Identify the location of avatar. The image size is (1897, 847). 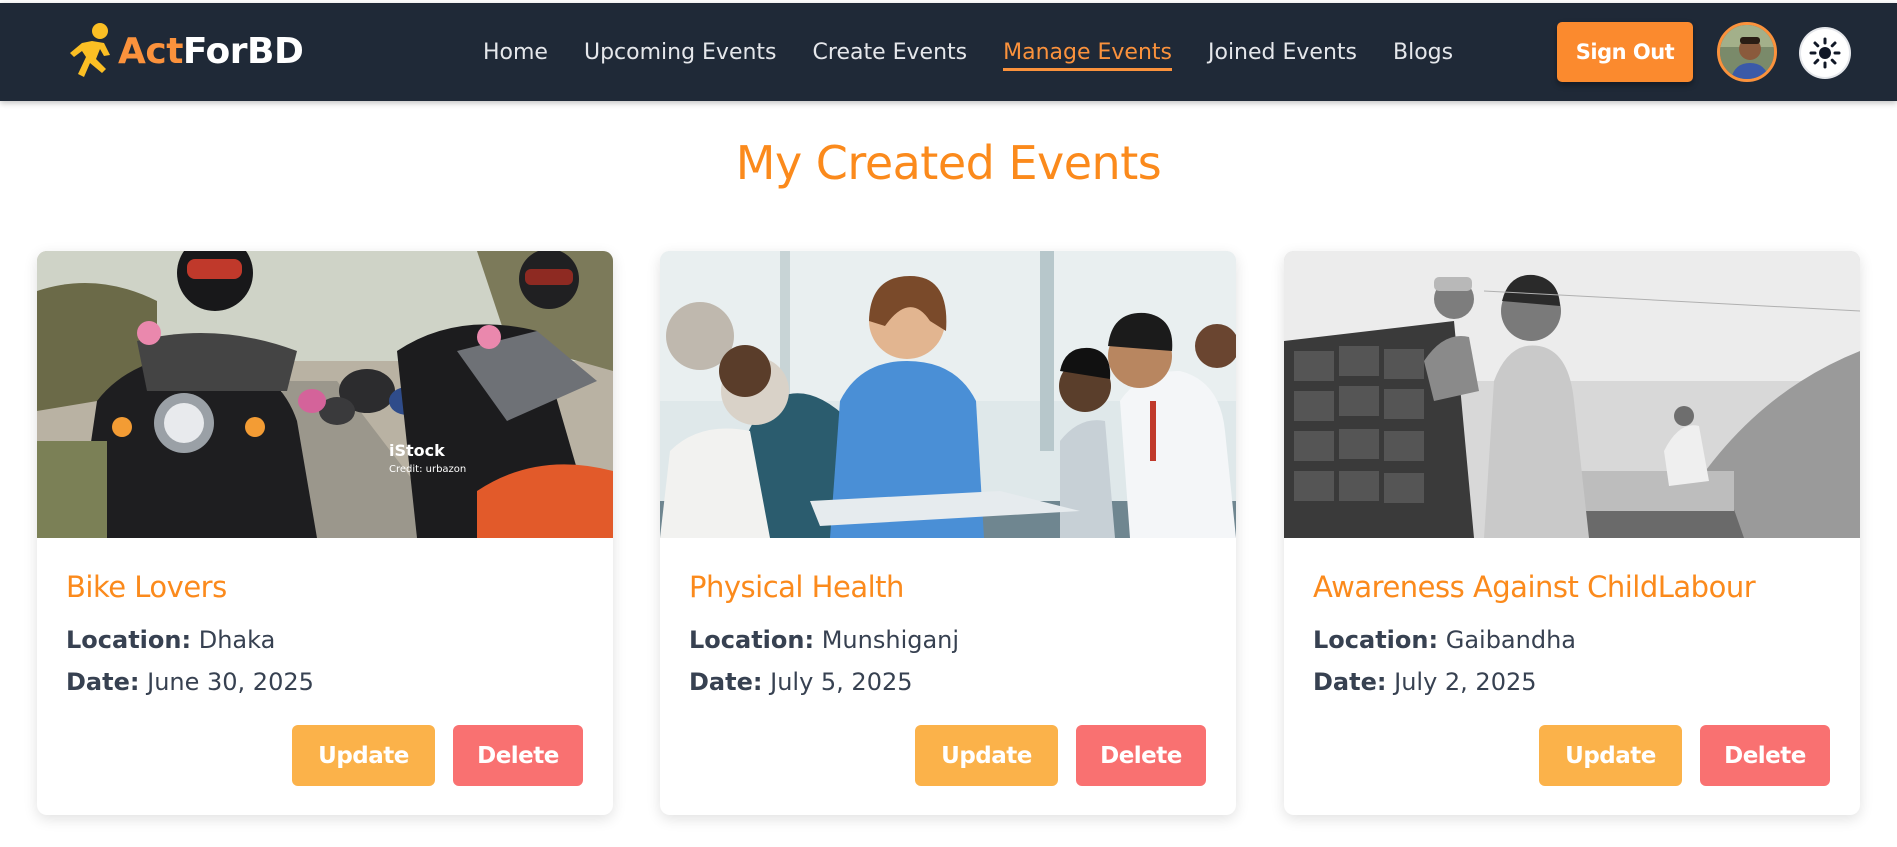
(1747, 52).